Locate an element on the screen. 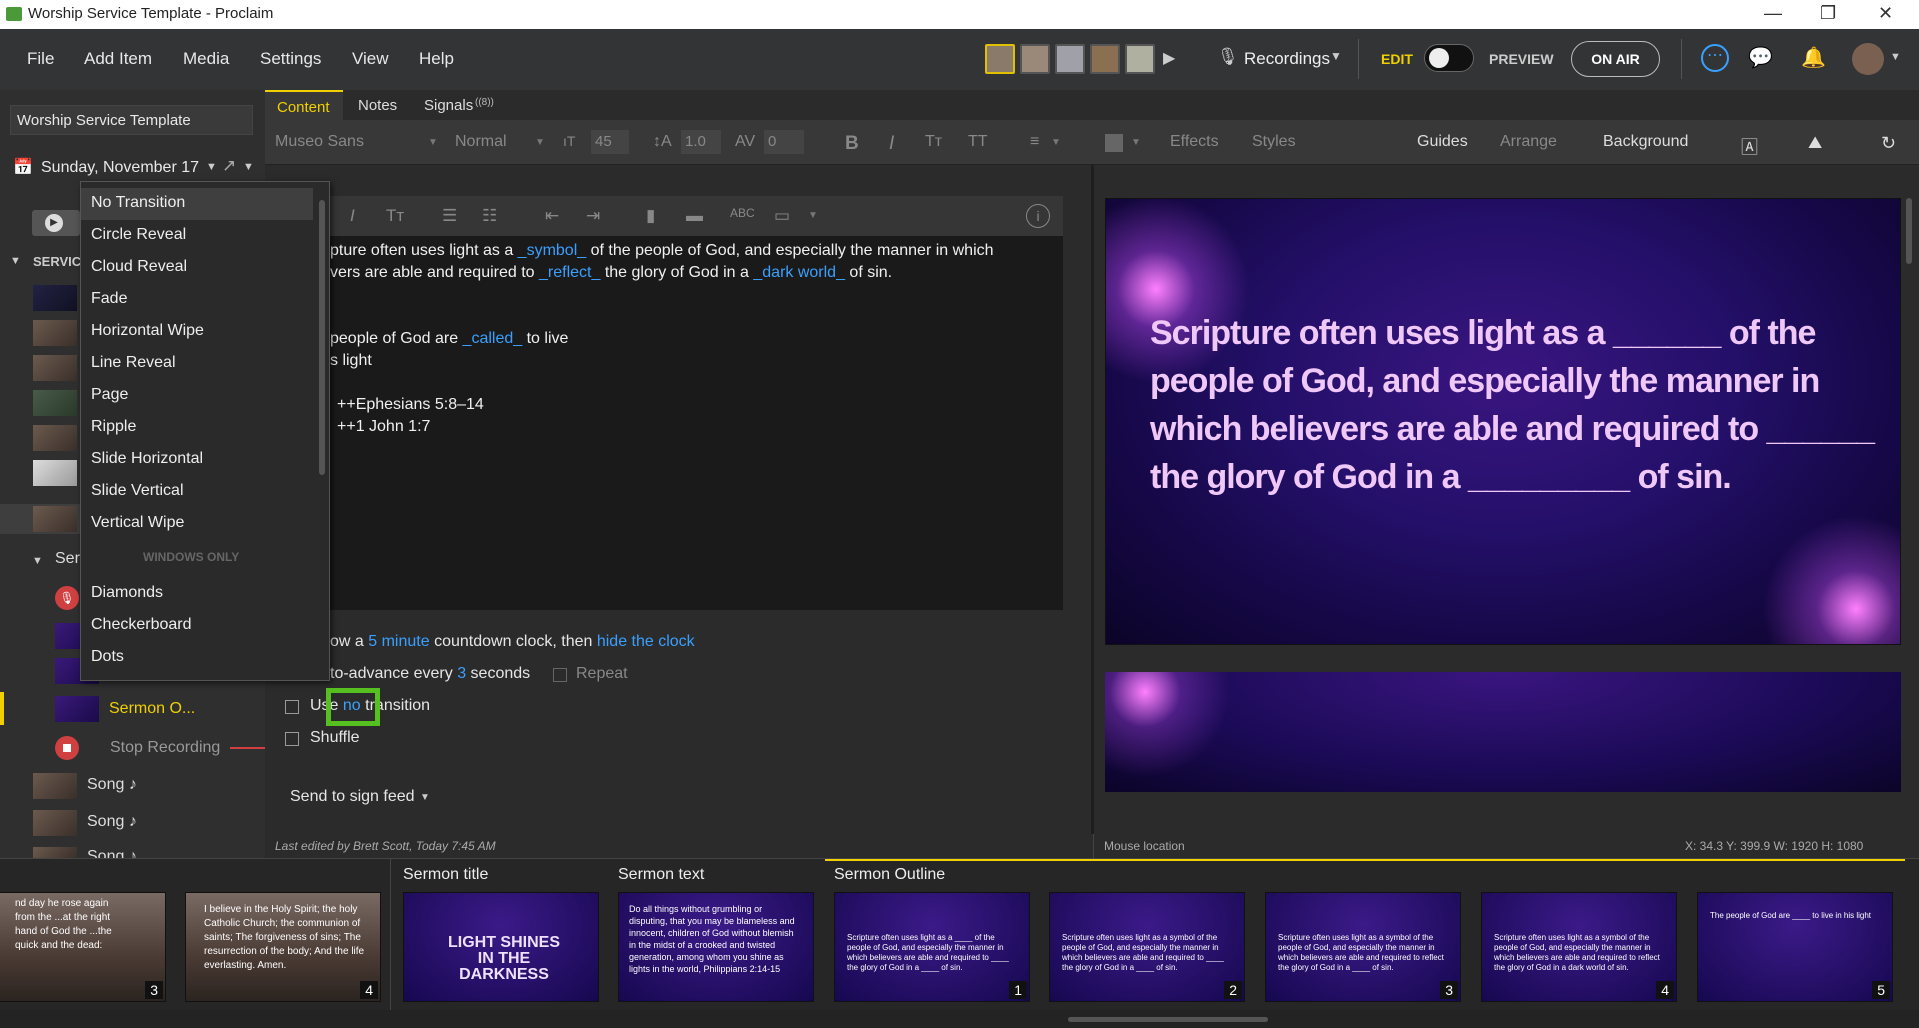 This screenshot has width=1919, height=1028. tab-notes: Notes is located at coordinates (377, 105).